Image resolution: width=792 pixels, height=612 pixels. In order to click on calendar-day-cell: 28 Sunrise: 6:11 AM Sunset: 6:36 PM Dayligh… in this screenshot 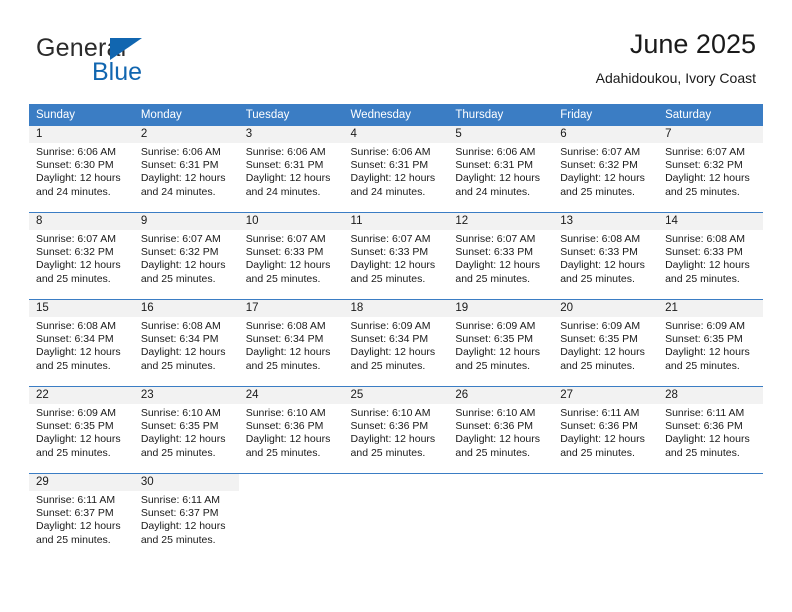, I will do `click(710, 430)`.